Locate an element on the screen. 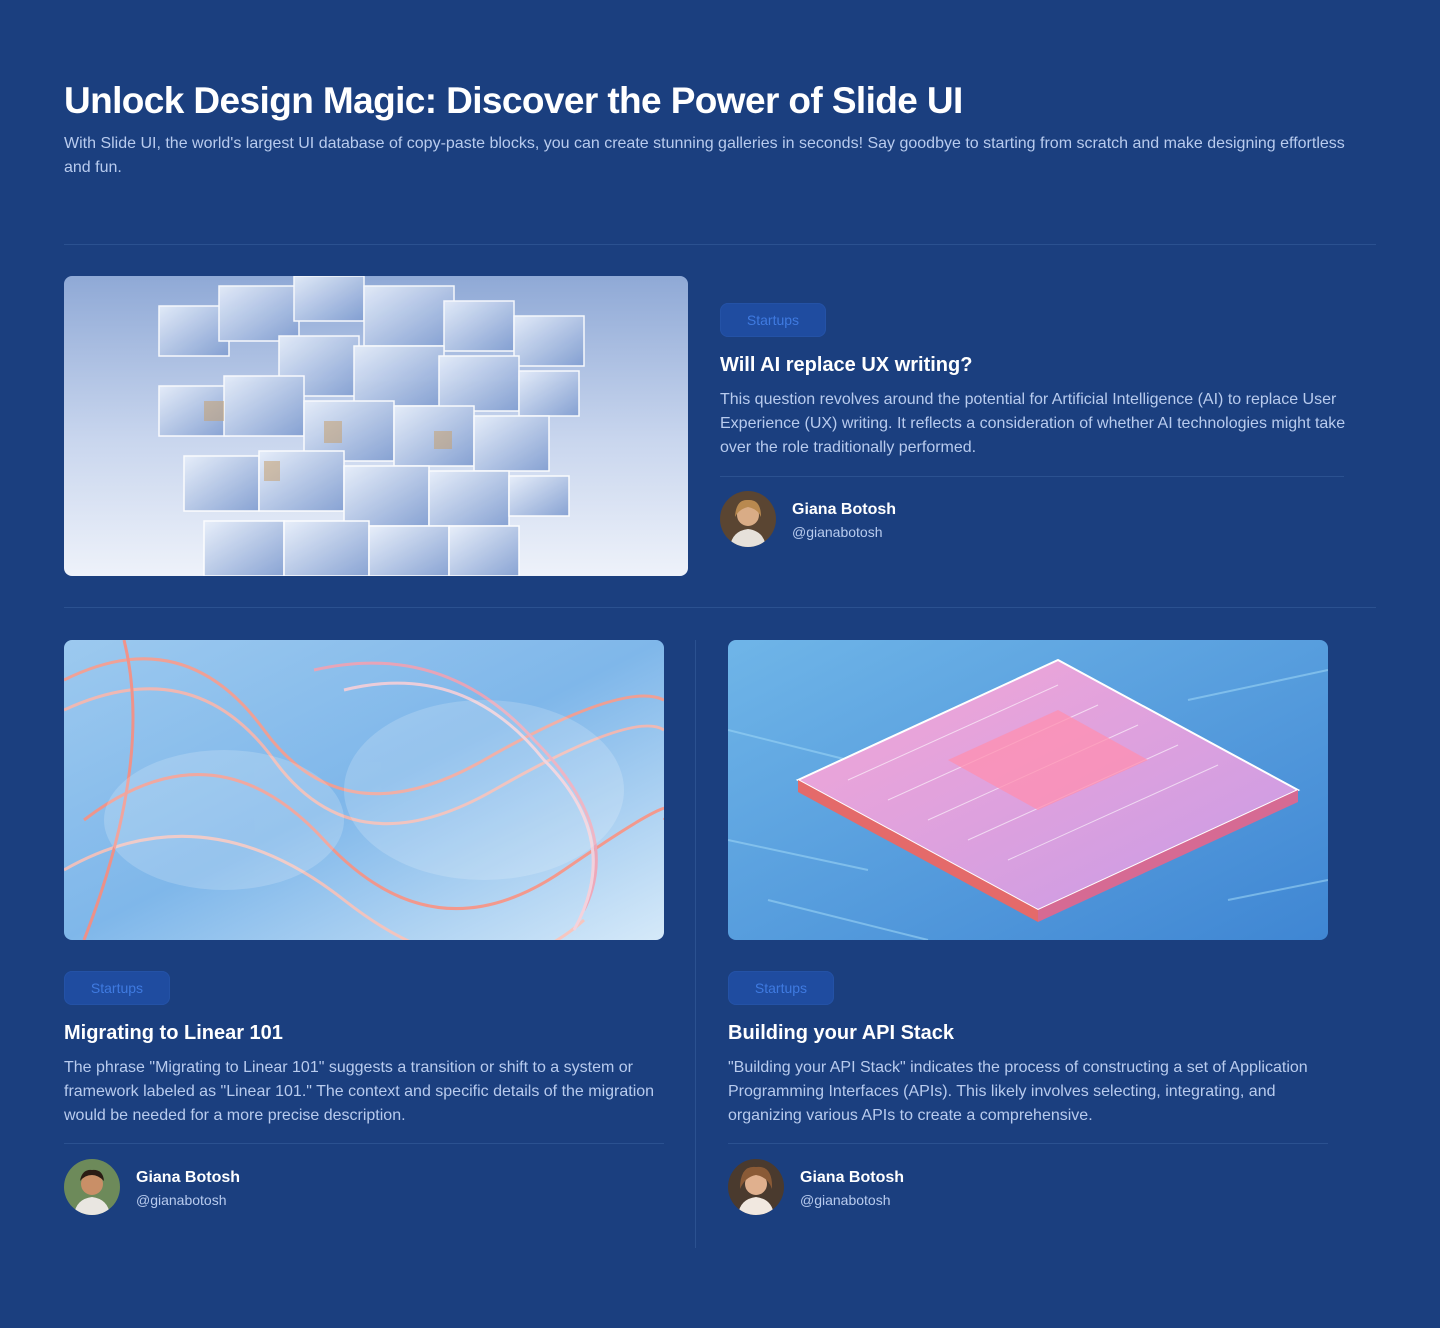  post-image-microchip is located at coordinates (1028, 790).